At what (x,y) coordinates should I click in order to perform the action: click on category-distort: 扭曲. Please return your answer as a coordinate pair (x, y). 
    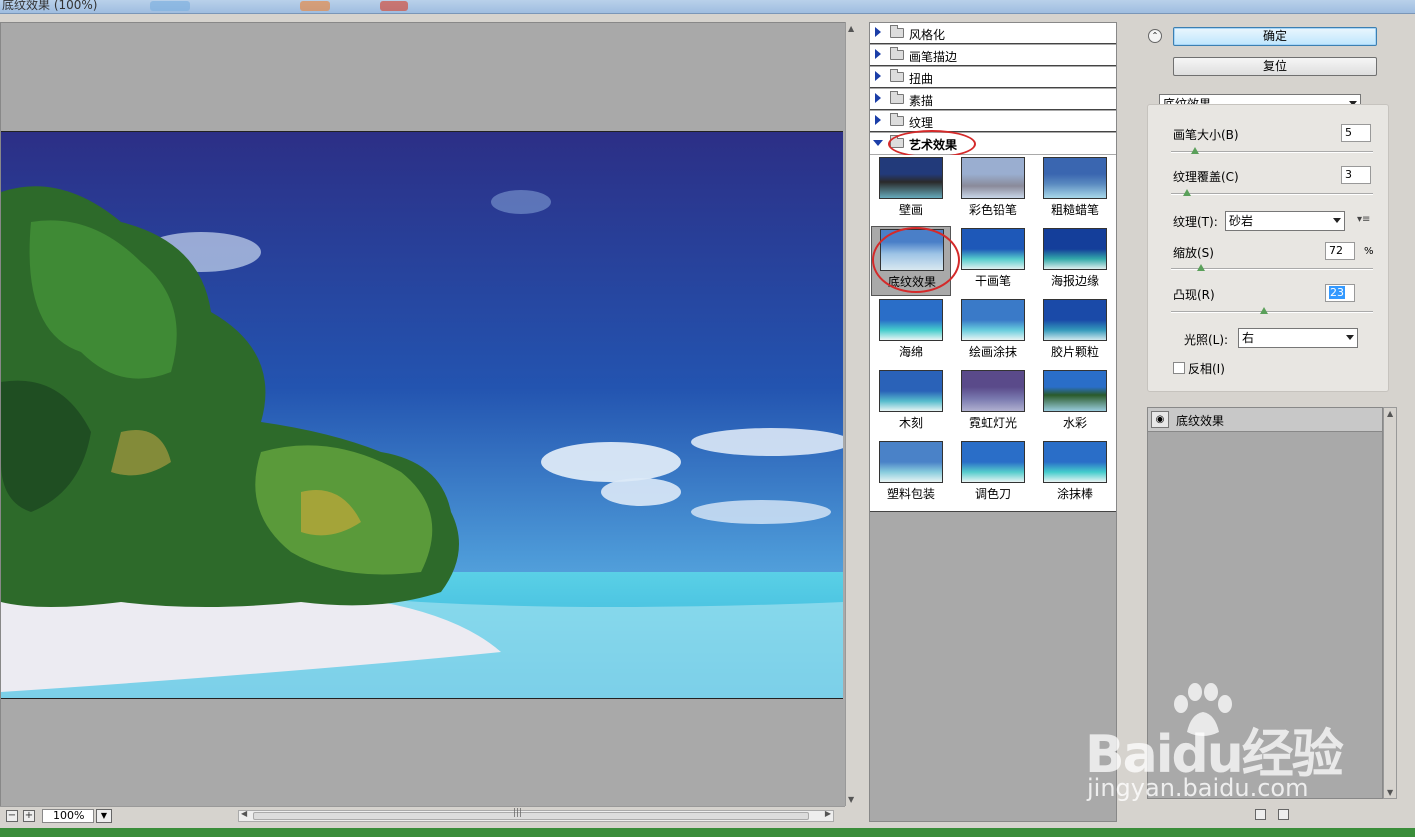
    Looking at the image, I should click on (993, 77).